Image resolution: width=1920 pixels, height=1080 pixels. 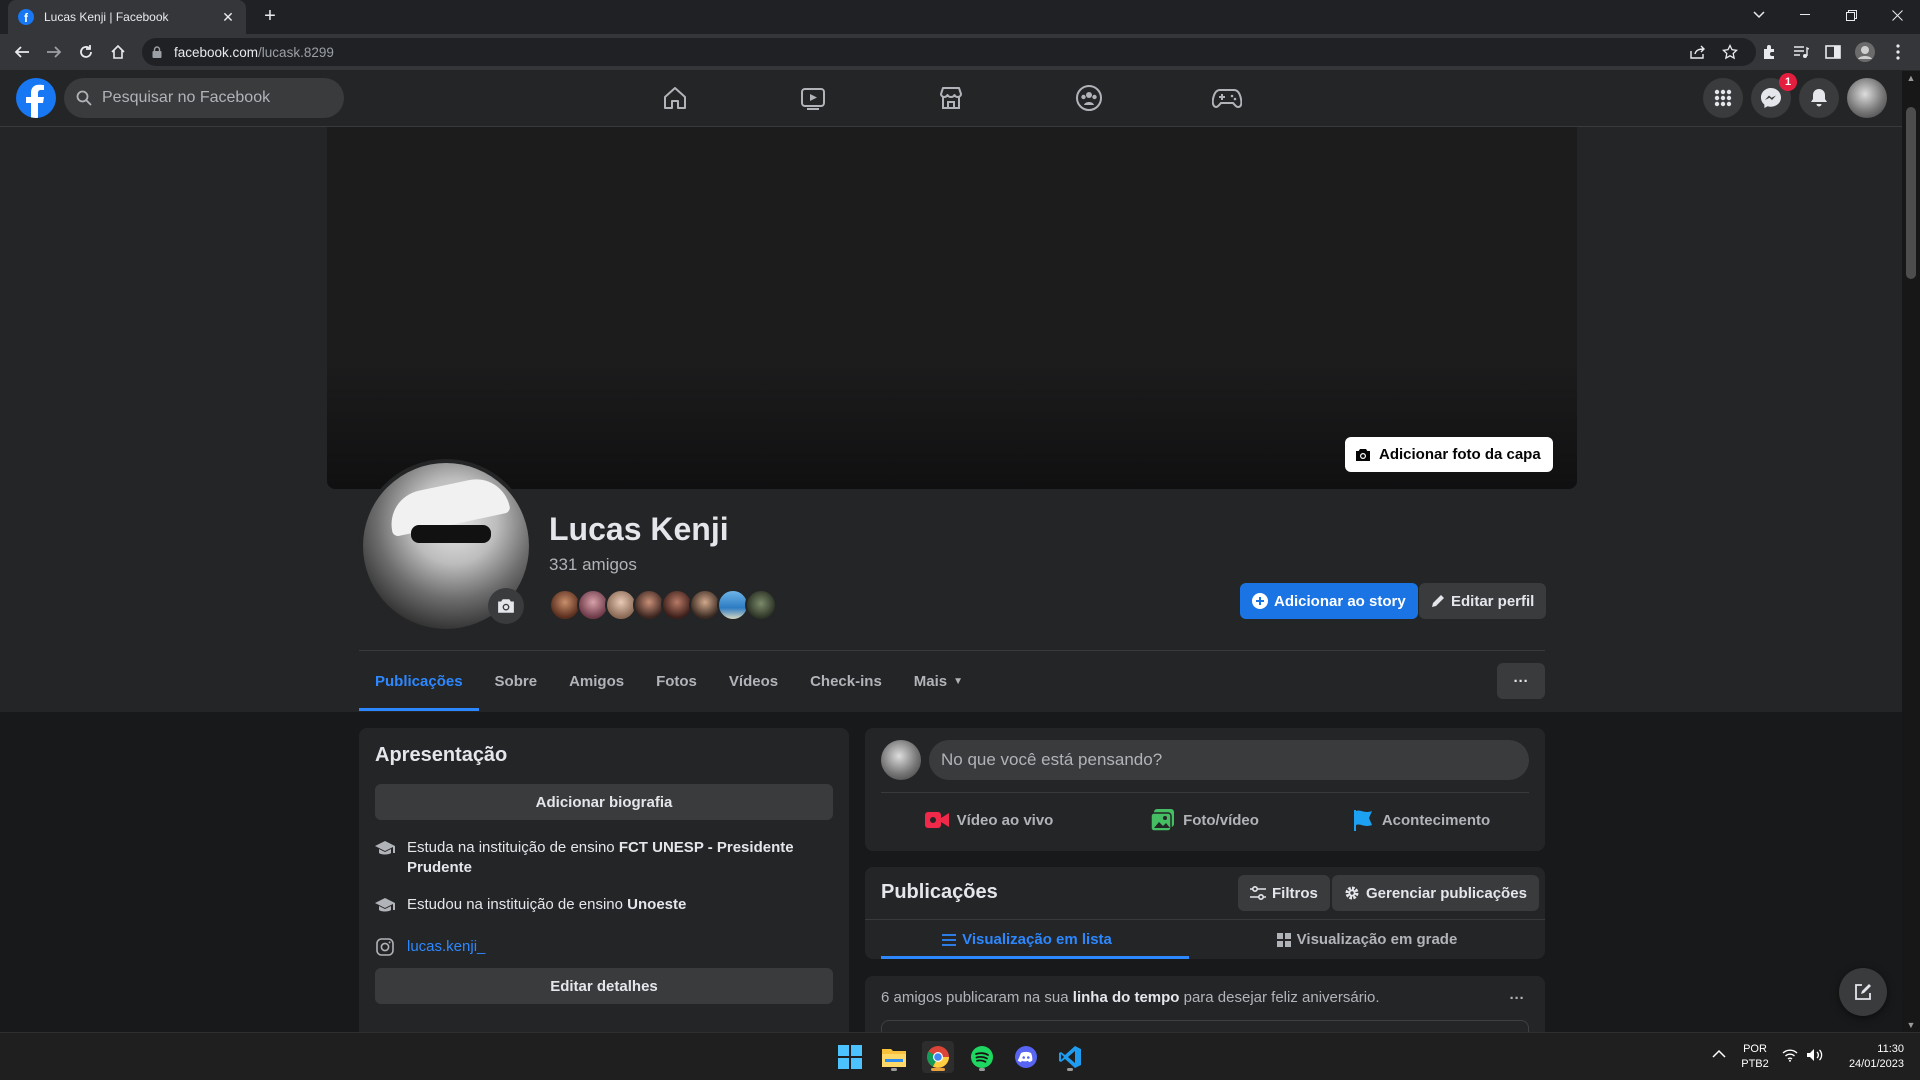 What do you see at coordinates (1911, 1025) in the screenshot?
I see `scroll-down-arrow-icon: ▼` at bounding box center [1911, 1025].